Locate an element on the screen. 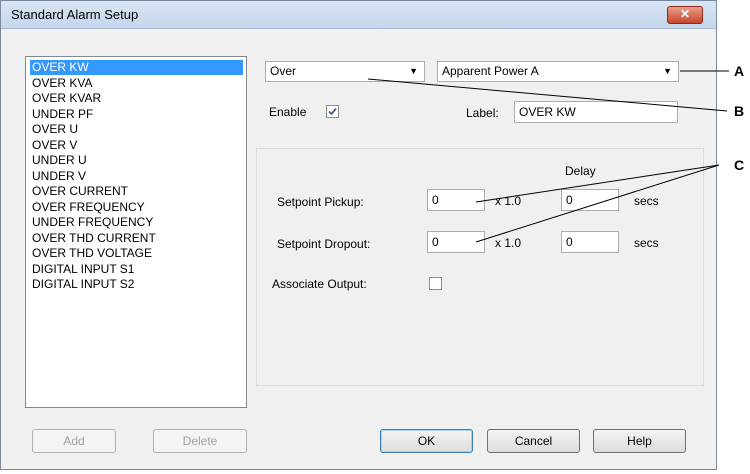  callout-line-c2 is located at coordinates (597, 203).